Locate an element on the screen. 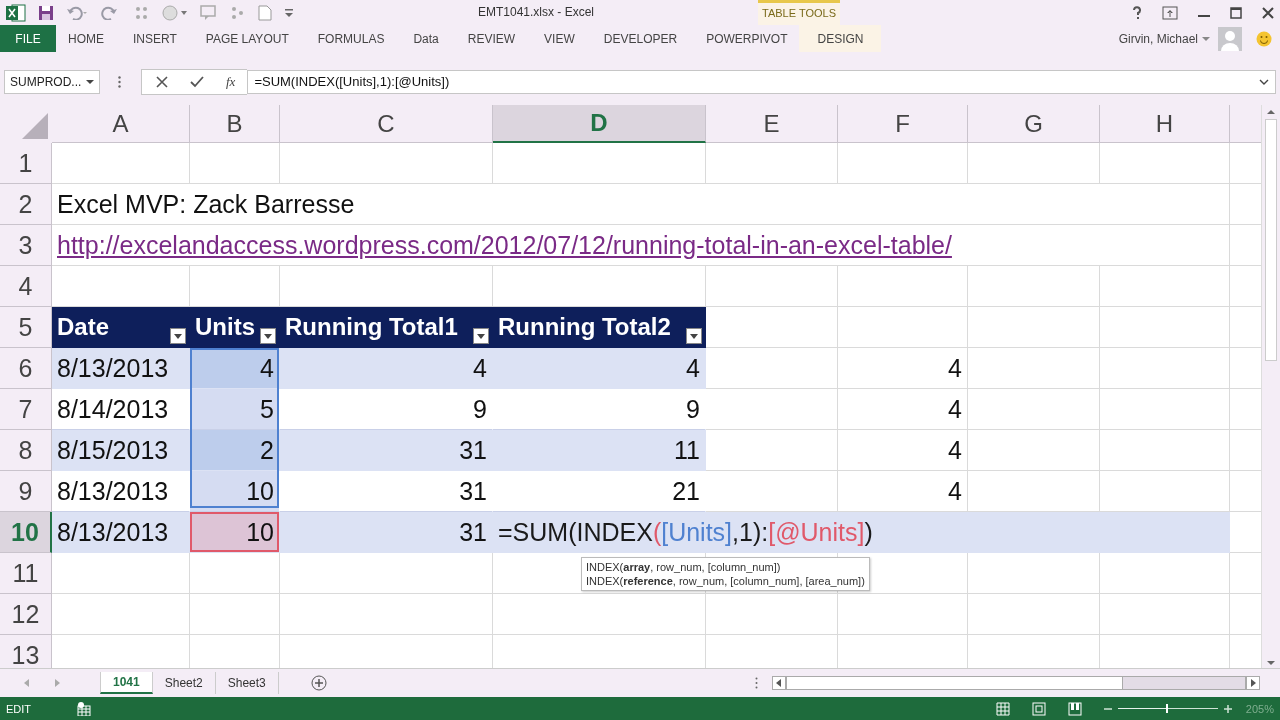 This screenshot has height=720, width=1280. row-header: 11 is located at coordinates (26, 573).